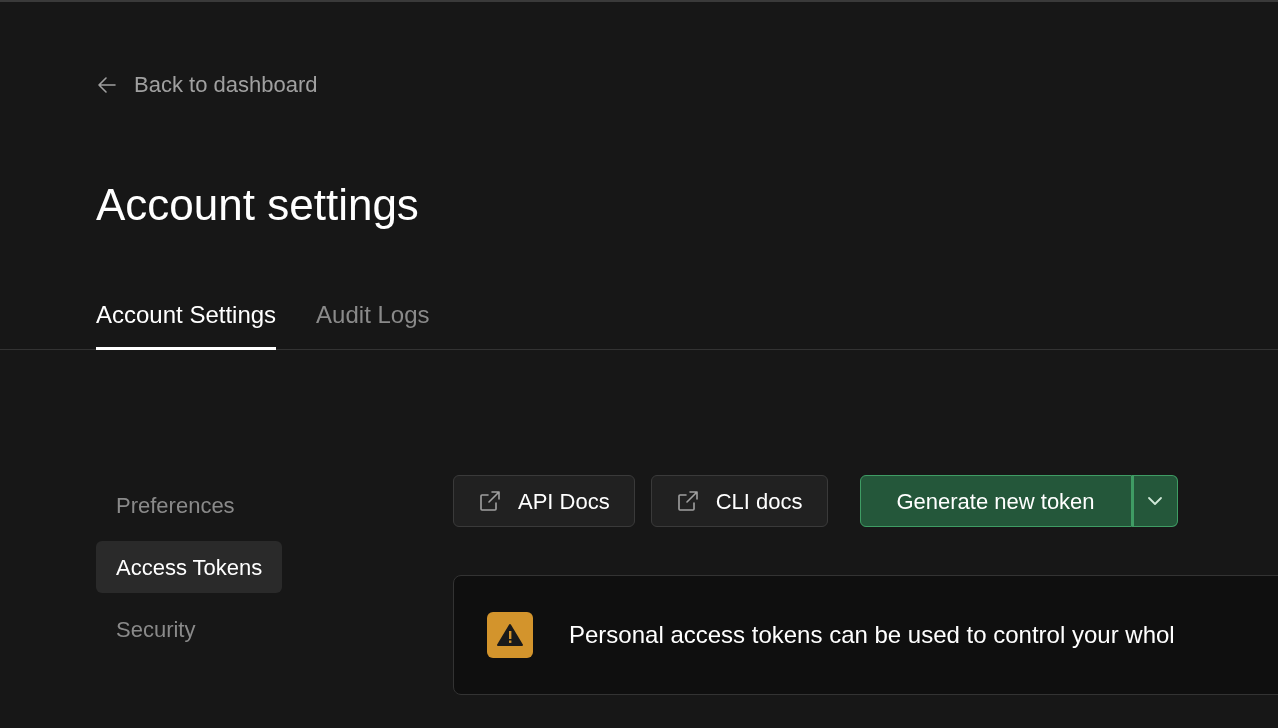 Image resolution: width=1278 pixels, height=728 pixels. What do you see at coordinates (373, 323) in the screenshot?
I see `tab: Audit Logs` at bounding box center [373, 323].